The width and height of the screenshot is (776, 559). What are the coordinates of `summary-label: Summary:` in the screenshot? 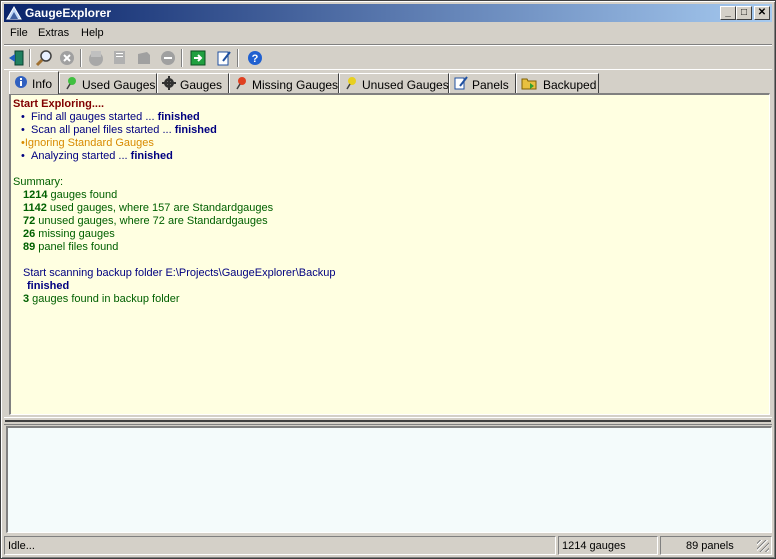 It's located at (38, 182).